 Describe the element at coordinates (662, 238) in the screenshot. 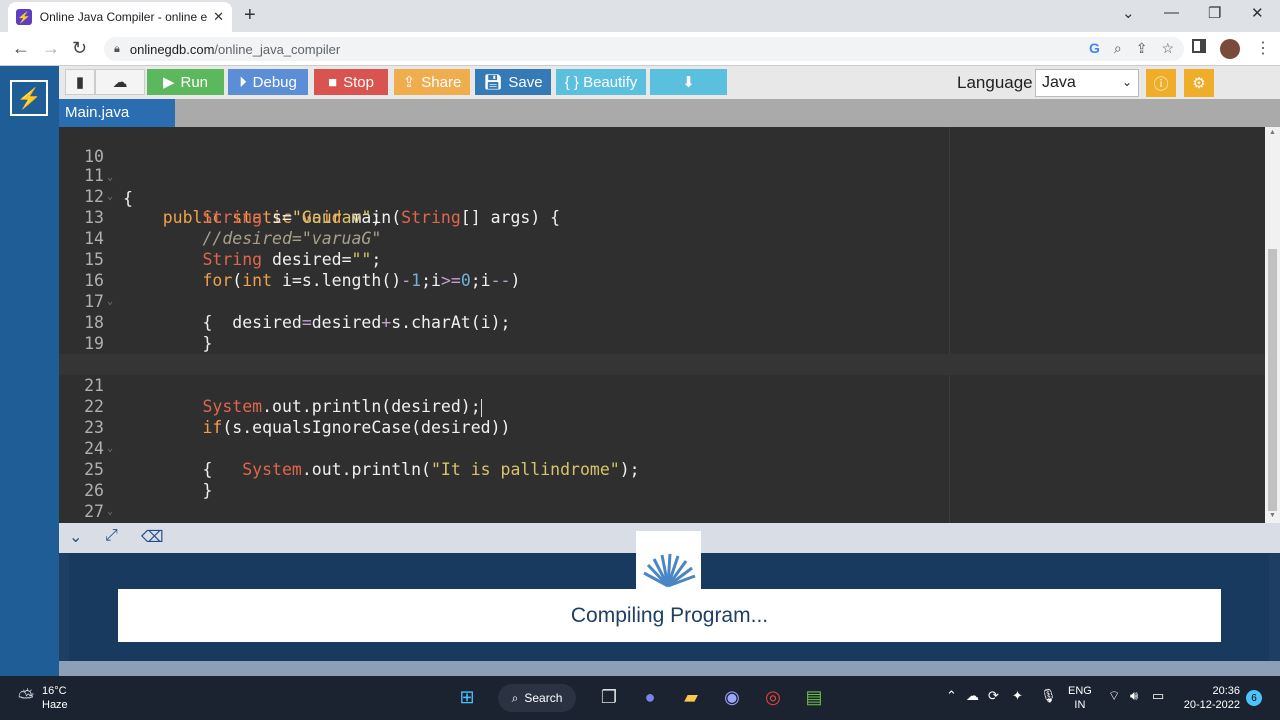

I see `code-line: 14 String desired="";` at that location.